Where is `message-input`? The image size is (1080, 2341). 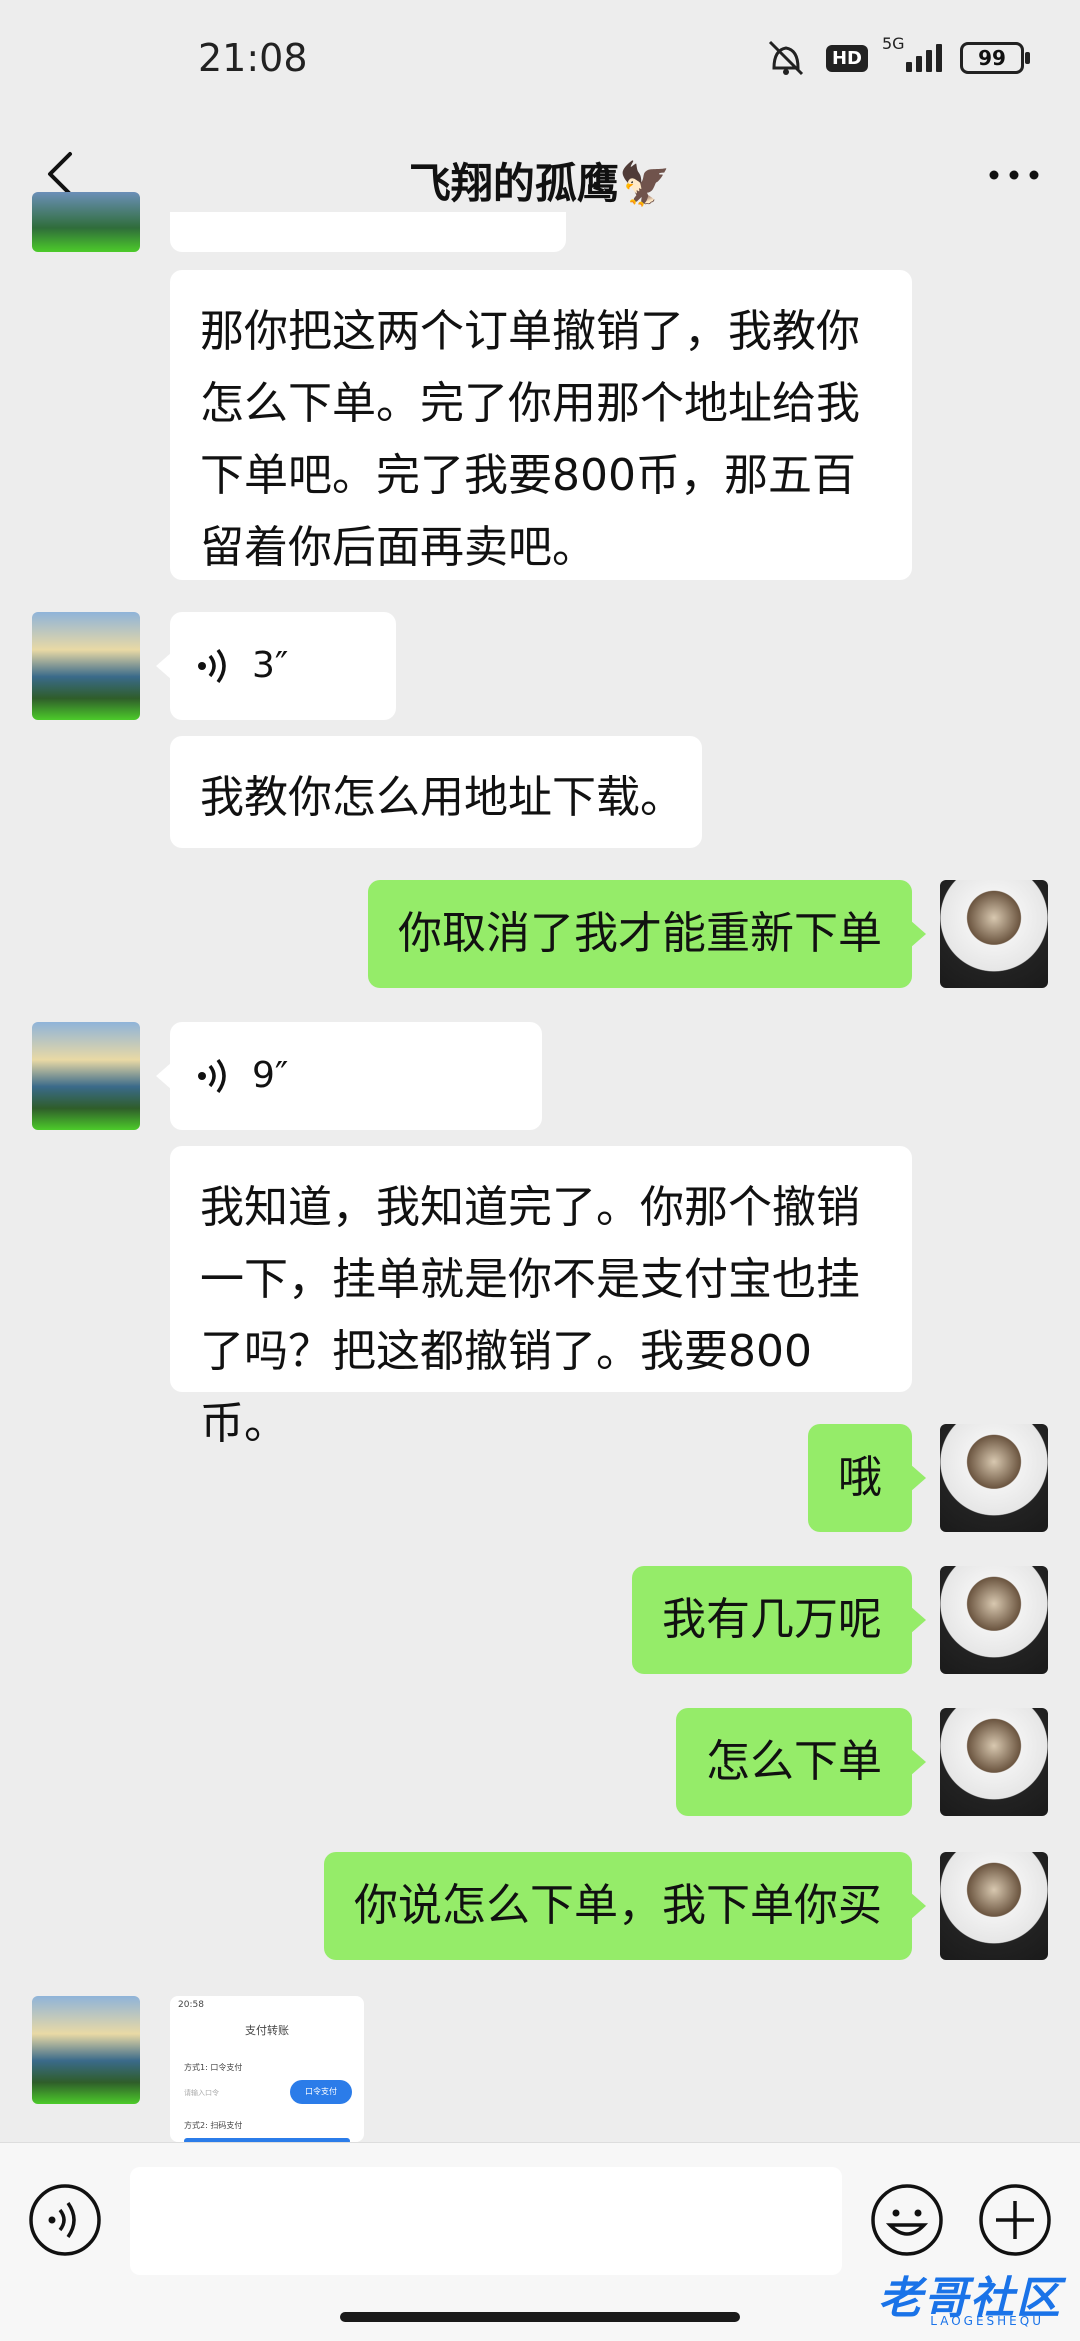 message-input is located at coordinates (486, 2221).